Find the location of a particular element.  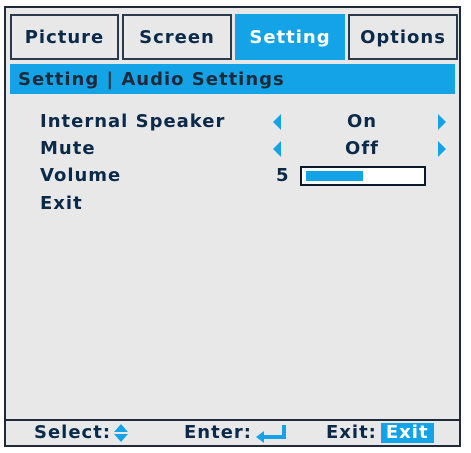

tab-options: Options is located at coordinates (403, 37).